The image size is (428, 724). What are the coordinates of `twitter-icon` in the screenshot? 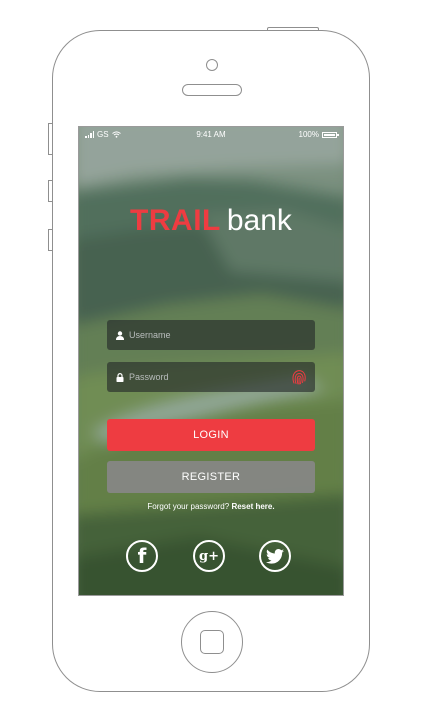 It's located at (275, 556).